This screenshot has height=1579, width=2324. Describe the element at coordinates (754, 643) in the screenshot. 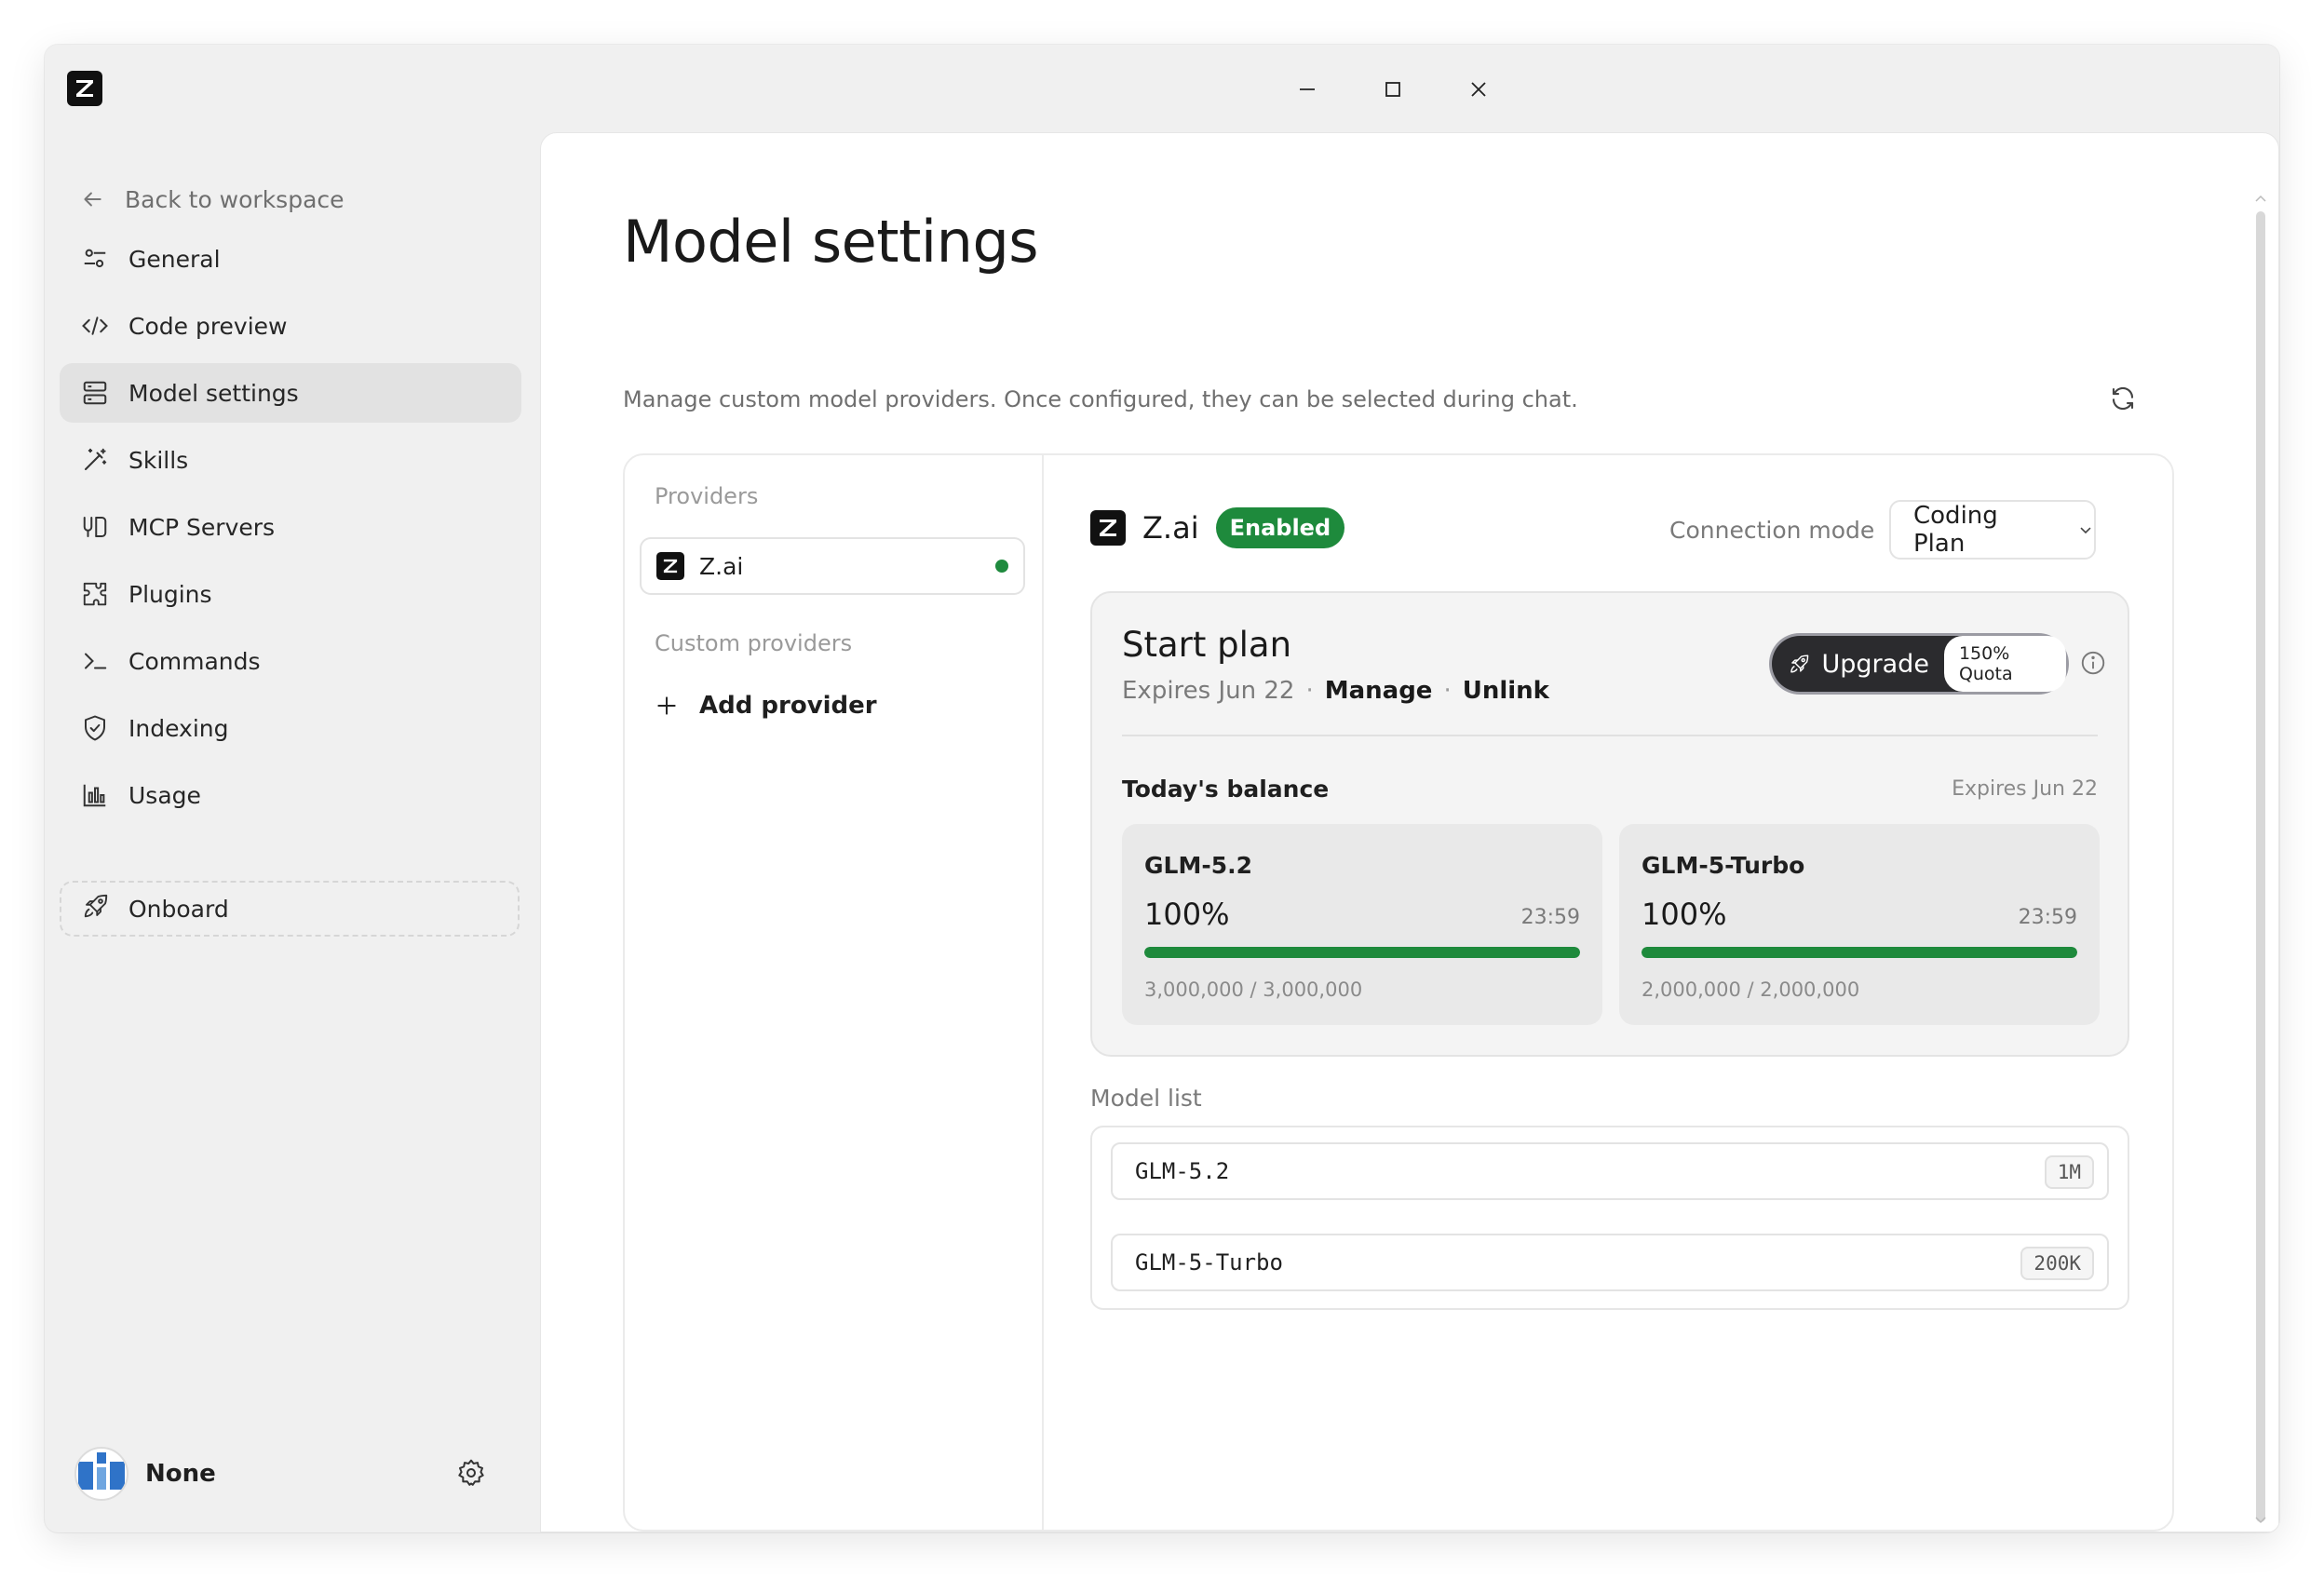

I see `custom-providers-heading: Custom providers` at that location.